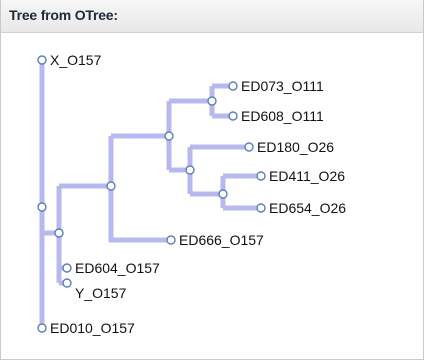 The height and width of the screenshot is (360, 424). I want to click on leaf-label: ED604_O157, so click(117, 268).